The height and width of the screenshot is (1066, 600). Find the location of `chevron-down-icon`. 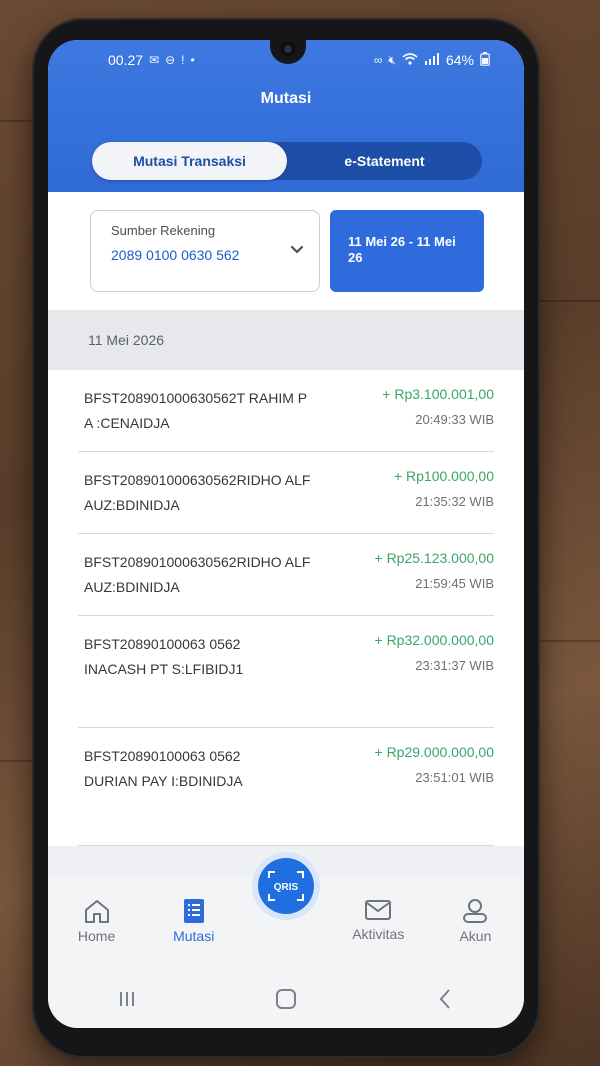

chevron-down-icon is located at coordinates (297, 249).